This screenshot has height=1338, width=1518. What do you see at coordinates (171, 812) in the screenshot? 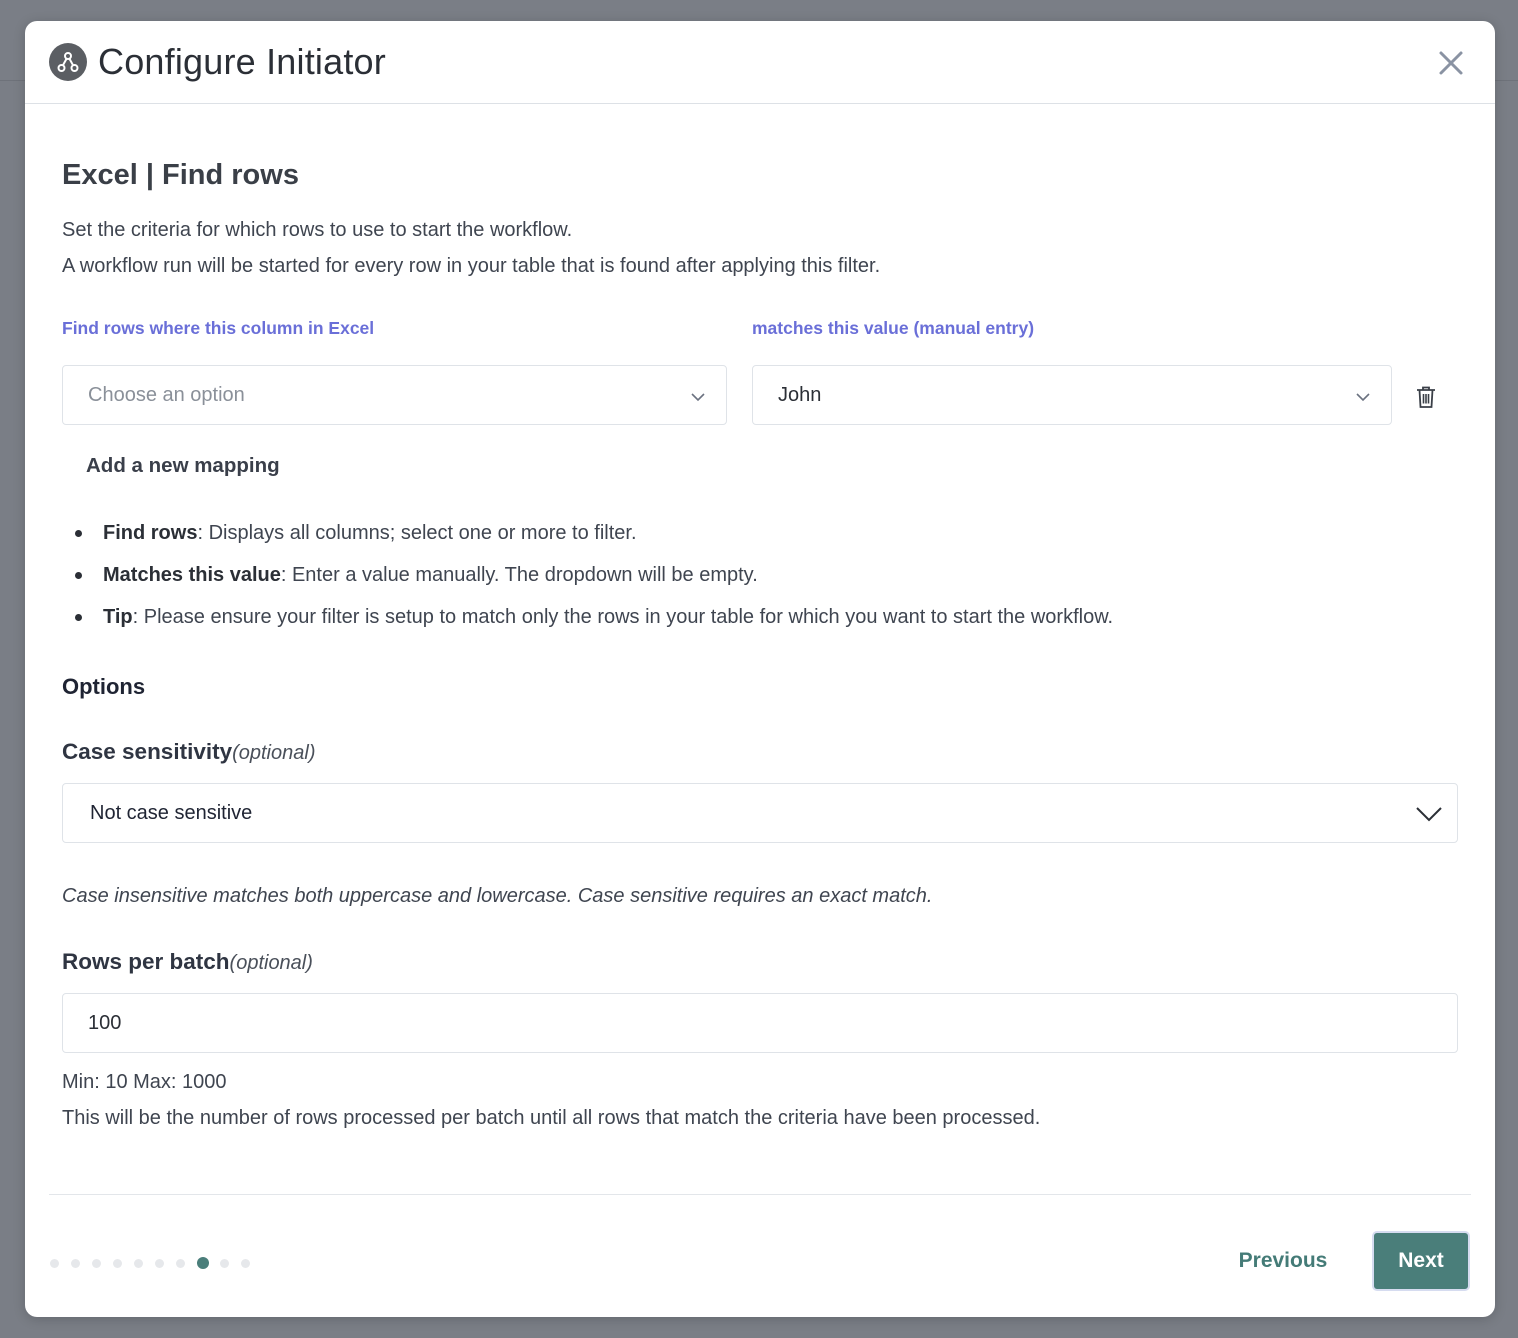
I see `case-sensitivity-value: Not case sensitive` at bounding box center [171, 812].